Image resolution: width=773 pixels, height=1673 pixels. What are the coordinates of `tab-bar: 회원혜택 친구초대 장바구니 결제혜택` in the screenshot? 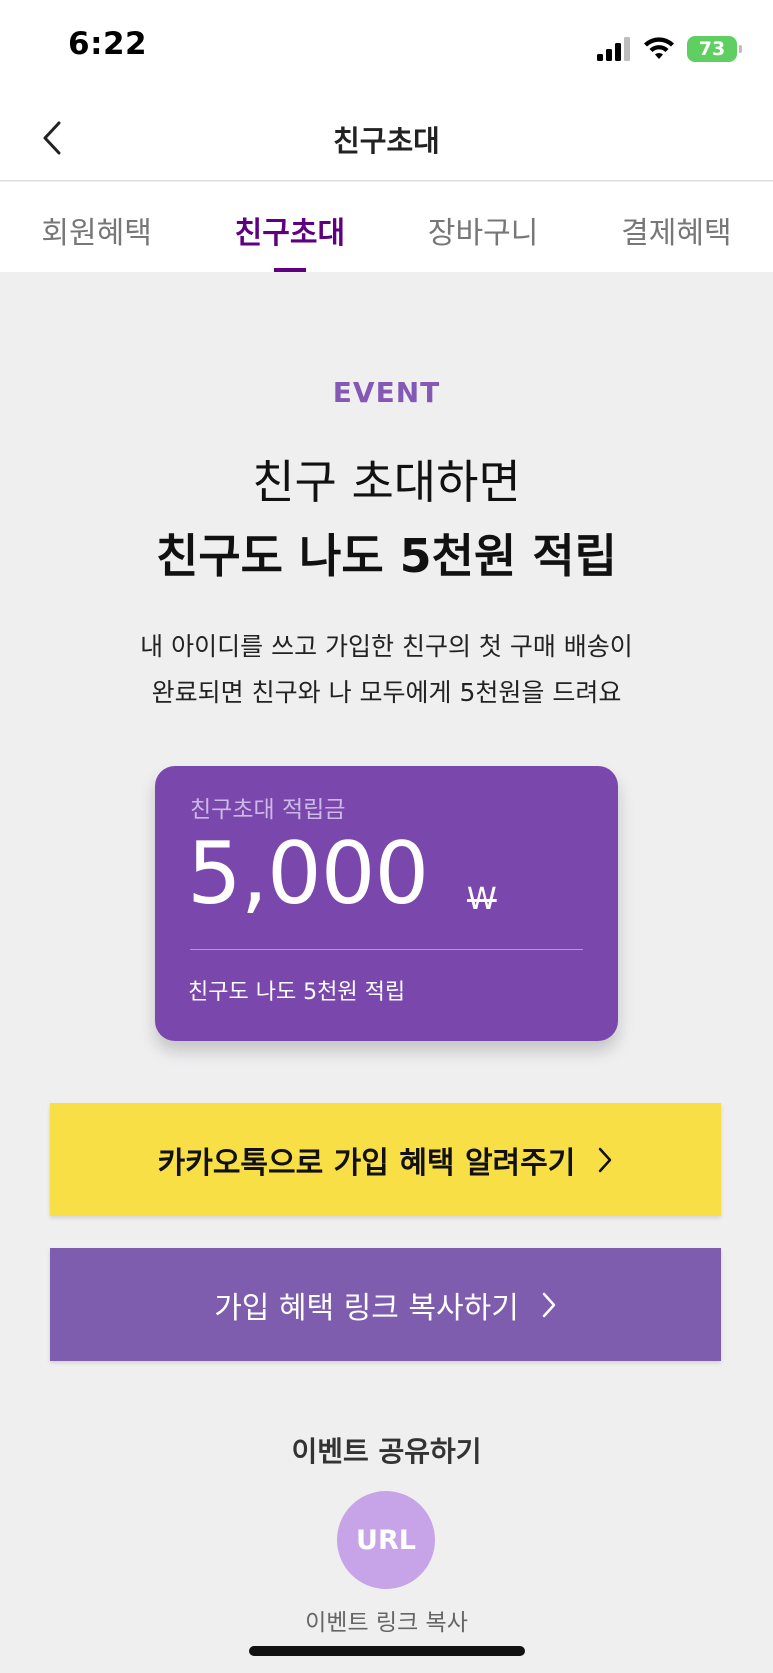 It's located at (386, 227).